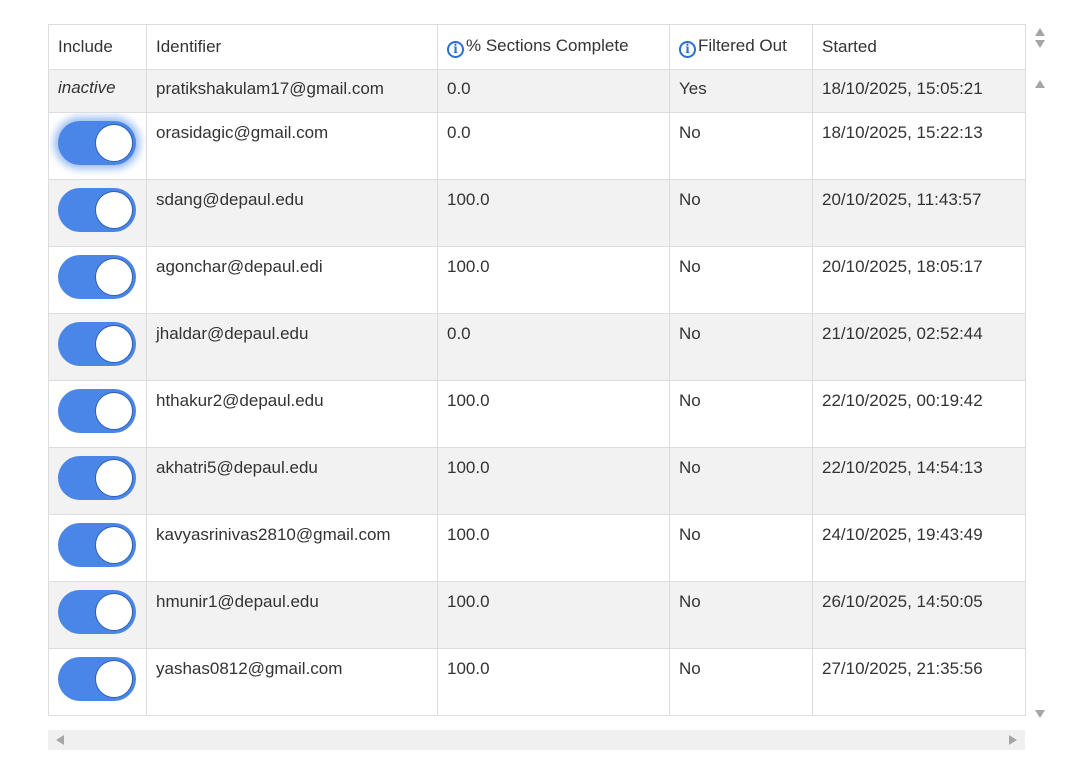  Describe the element at coordinates (292, 91) in the screenshot. I see `identifier-cell: pratikshakulam17@gmail.com` at that location.